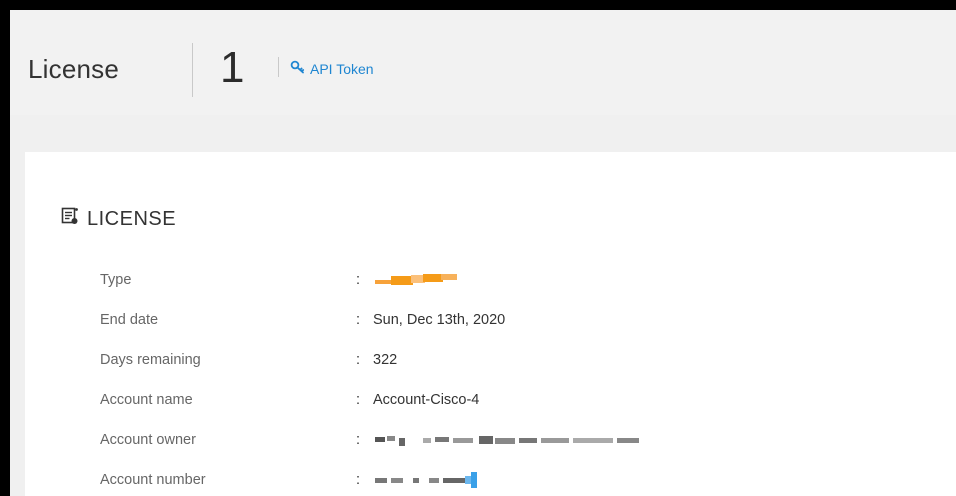 The height and width of the screenshot is (496, 956). What do you see at coordinates (426, 400) in the screenshot?
I see `account-name-value: Account-Cisco-4` at bounding box center [426, 400].